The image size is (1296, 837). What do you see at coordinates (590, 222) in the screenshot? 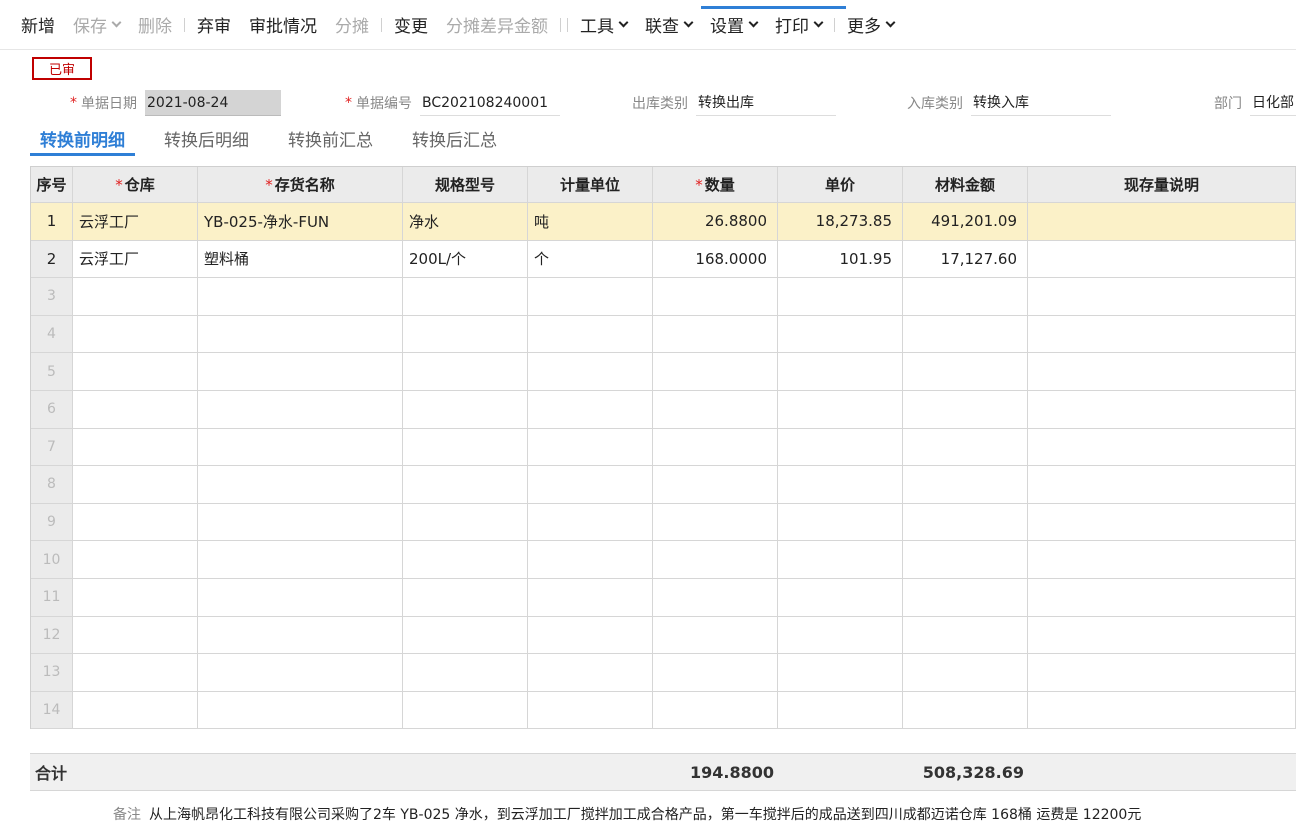
I see `table-cell-unit: 吨` at bounding box center [590, 222].